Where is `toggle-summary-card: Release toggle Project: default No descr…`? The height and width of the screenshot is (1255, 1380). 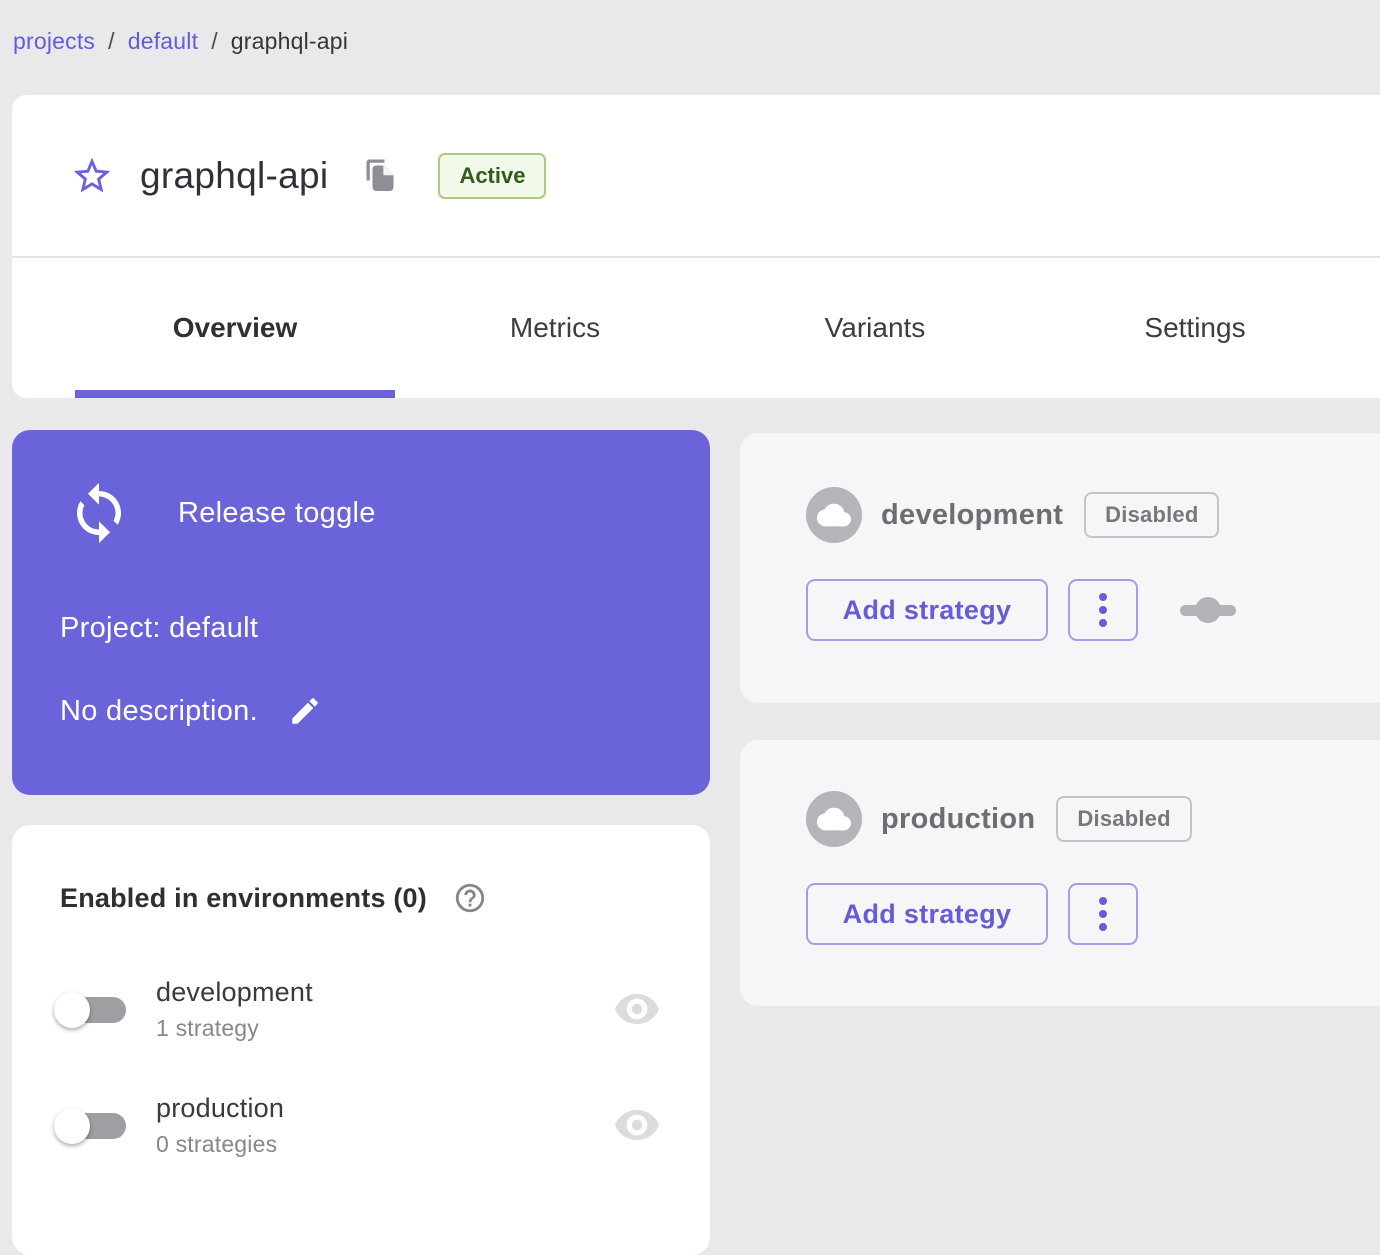
toggle-summary-card: Release toggle Project: default No descr… is located at coordinates (361, 612).